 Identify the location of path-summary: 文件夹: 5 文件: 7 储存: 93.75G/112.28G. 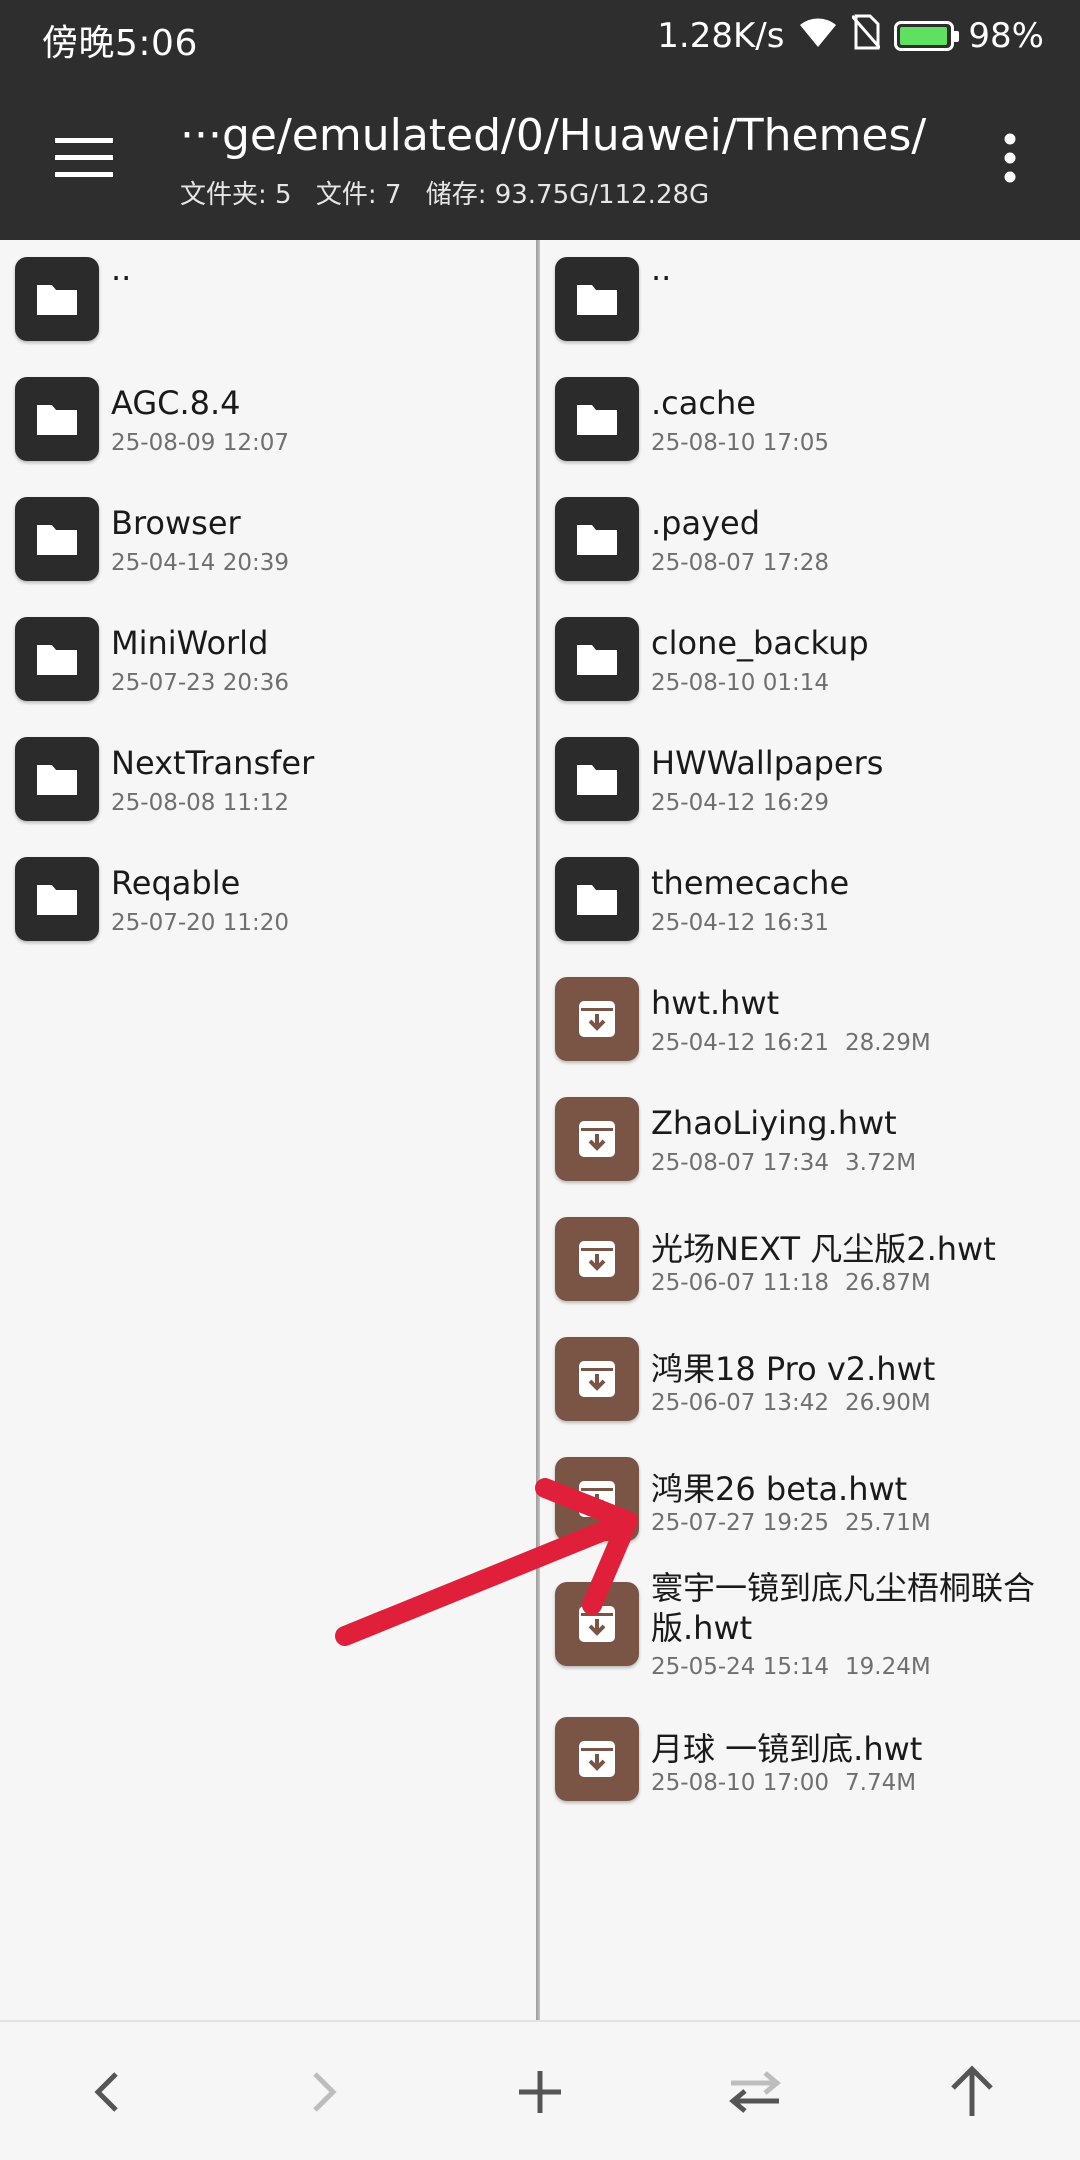
(452, 192).